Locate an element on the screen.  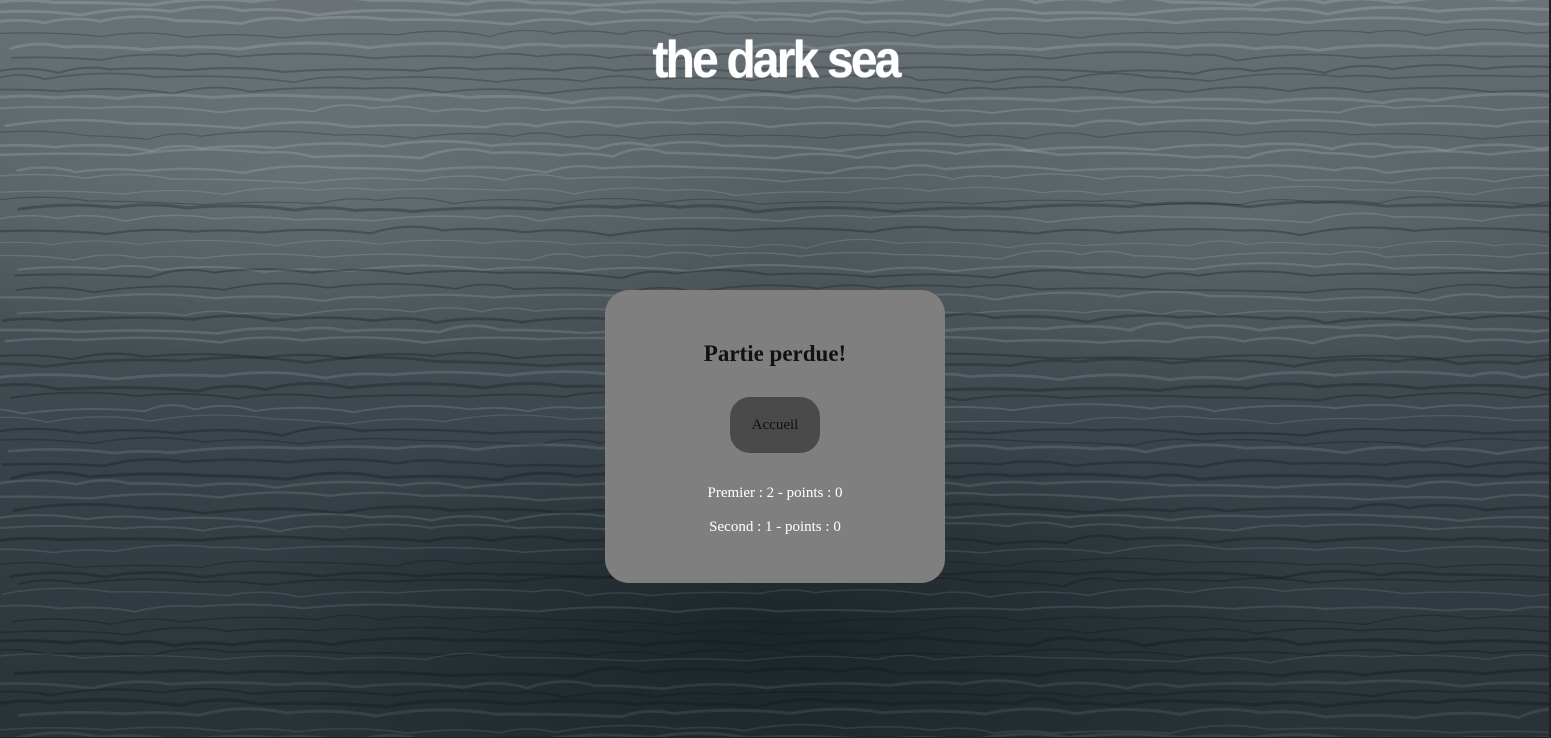
page-title: the dark sea is located at coordinates (776, 60).